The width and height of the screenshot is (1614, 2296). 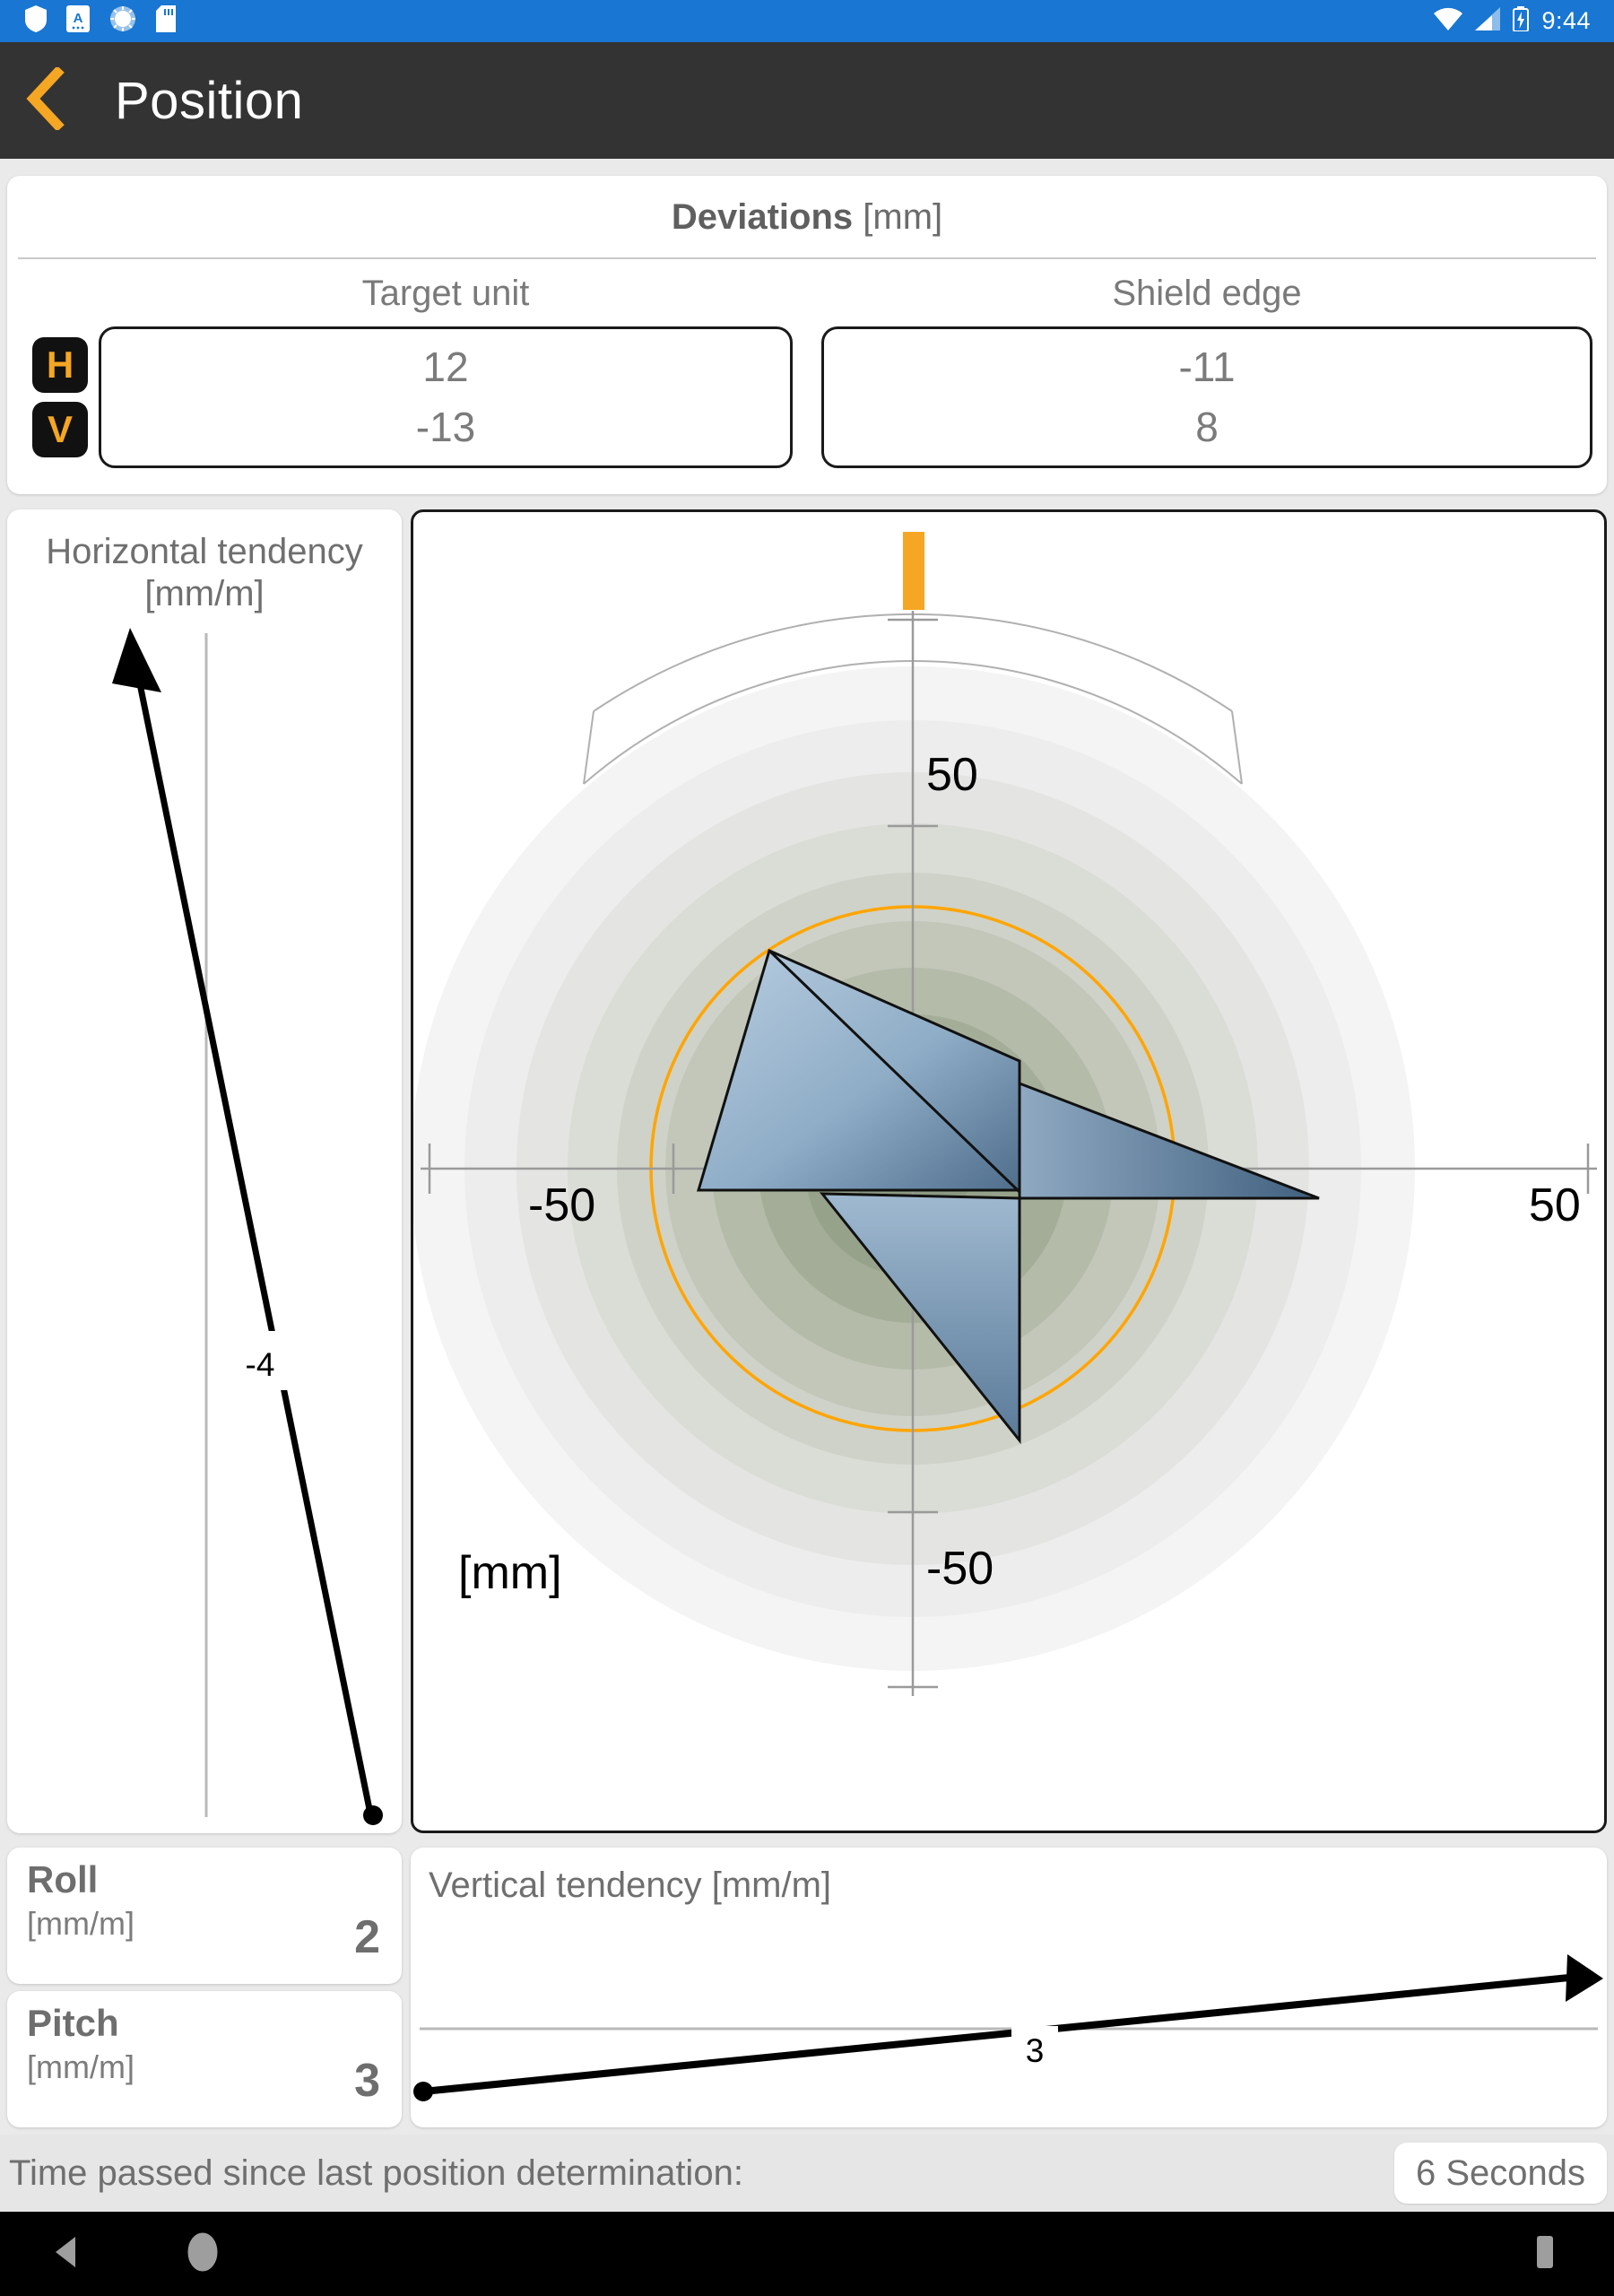 I want to click on sync-progress-icon, so click(x=122, y=21).